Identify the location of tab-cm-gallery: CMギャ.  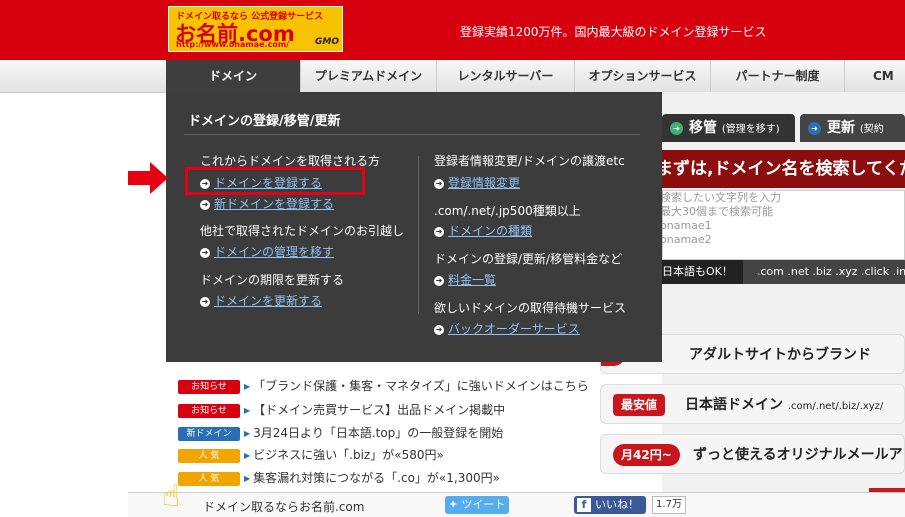
(874, 87).